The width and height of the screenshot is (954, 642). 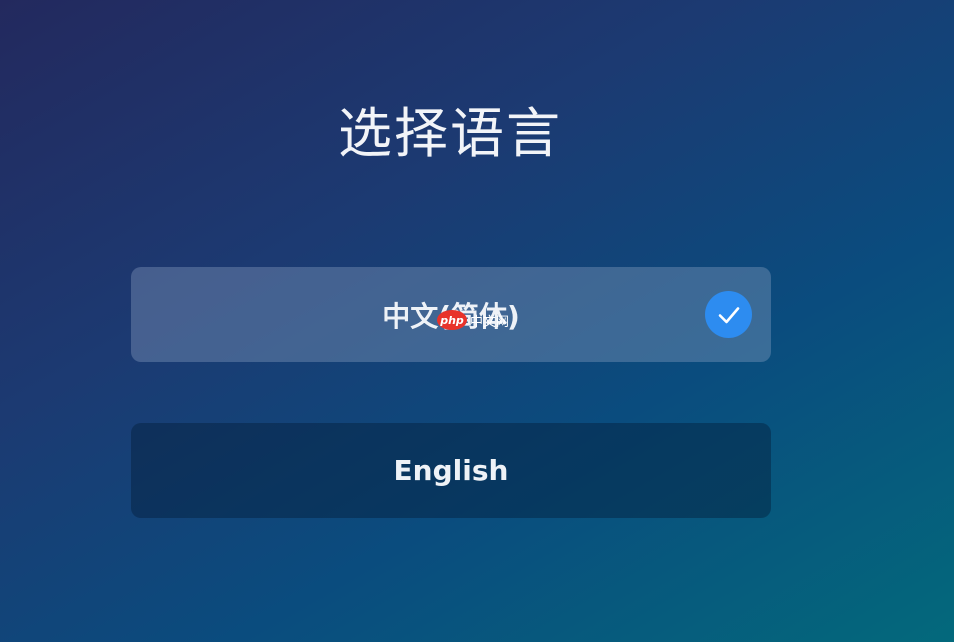 I want to click on watermark-text: 中文网, so click(x=490, y=322).